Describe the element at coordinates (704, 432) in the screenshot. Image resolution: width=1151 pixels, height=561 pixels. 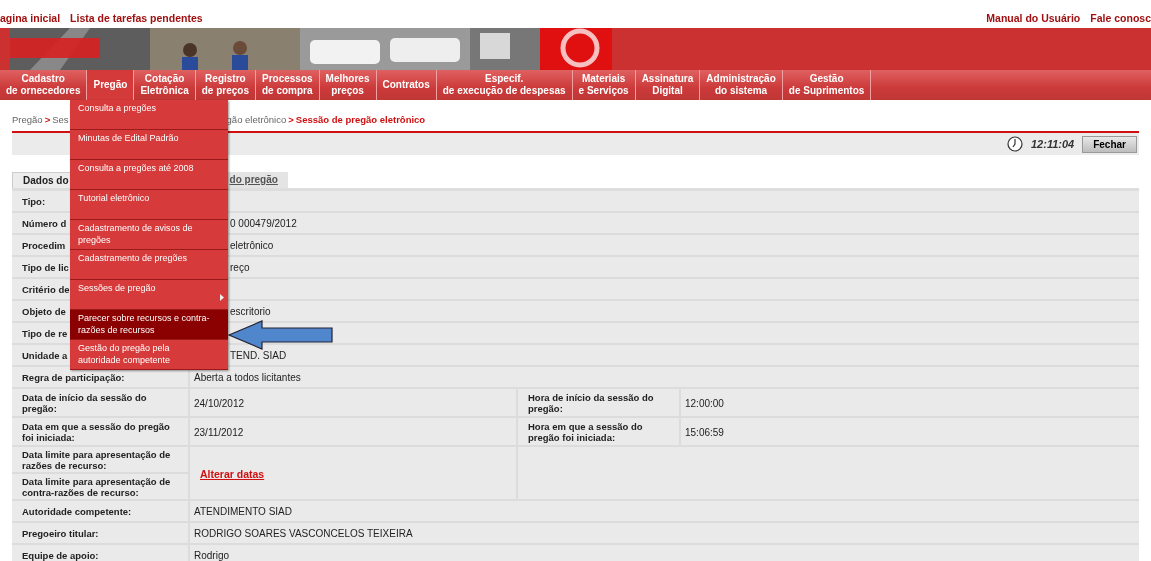
I see `field-value: 15:06:59` at that location.